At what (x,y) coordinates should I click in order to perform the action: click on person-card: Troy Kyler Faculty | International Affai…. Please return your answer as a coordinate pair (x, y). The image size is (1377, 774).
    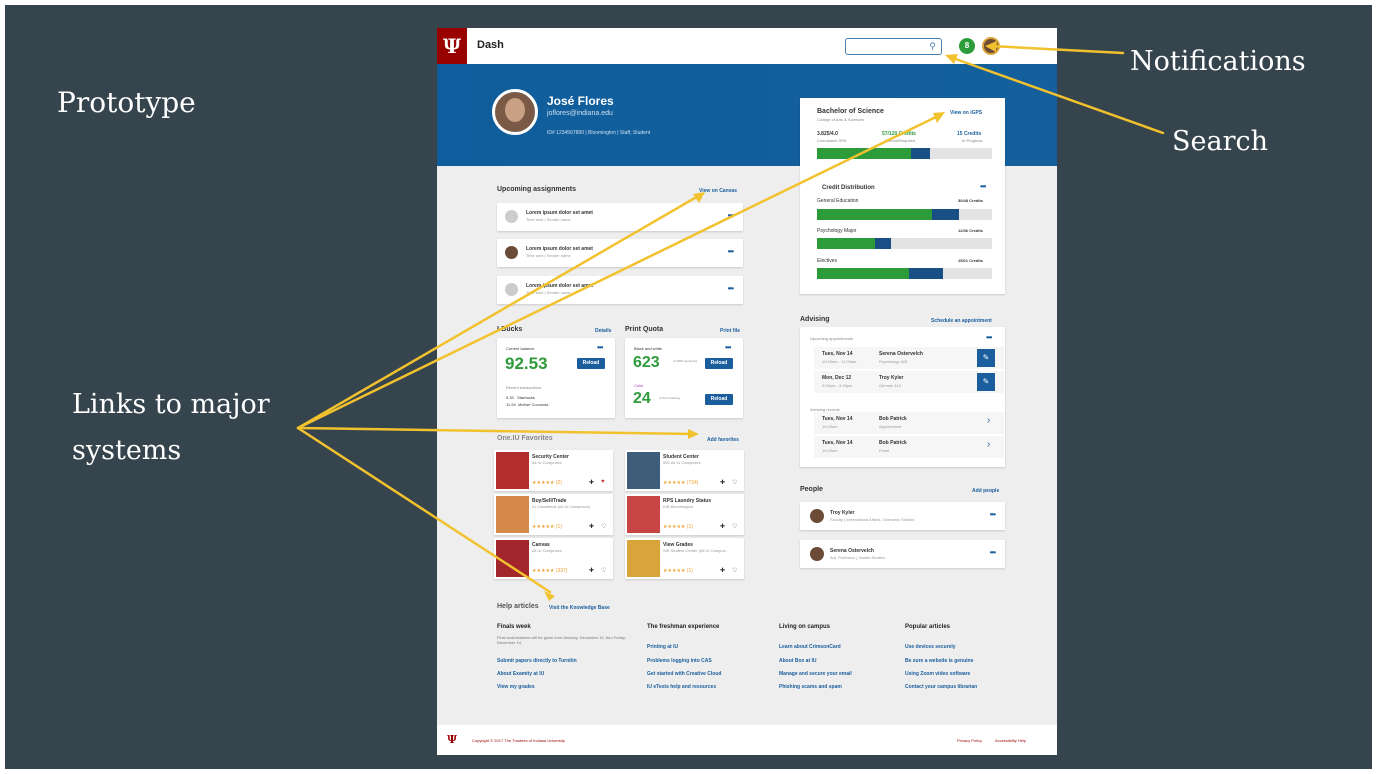
    Looking at the image, I should click on (902, 516).